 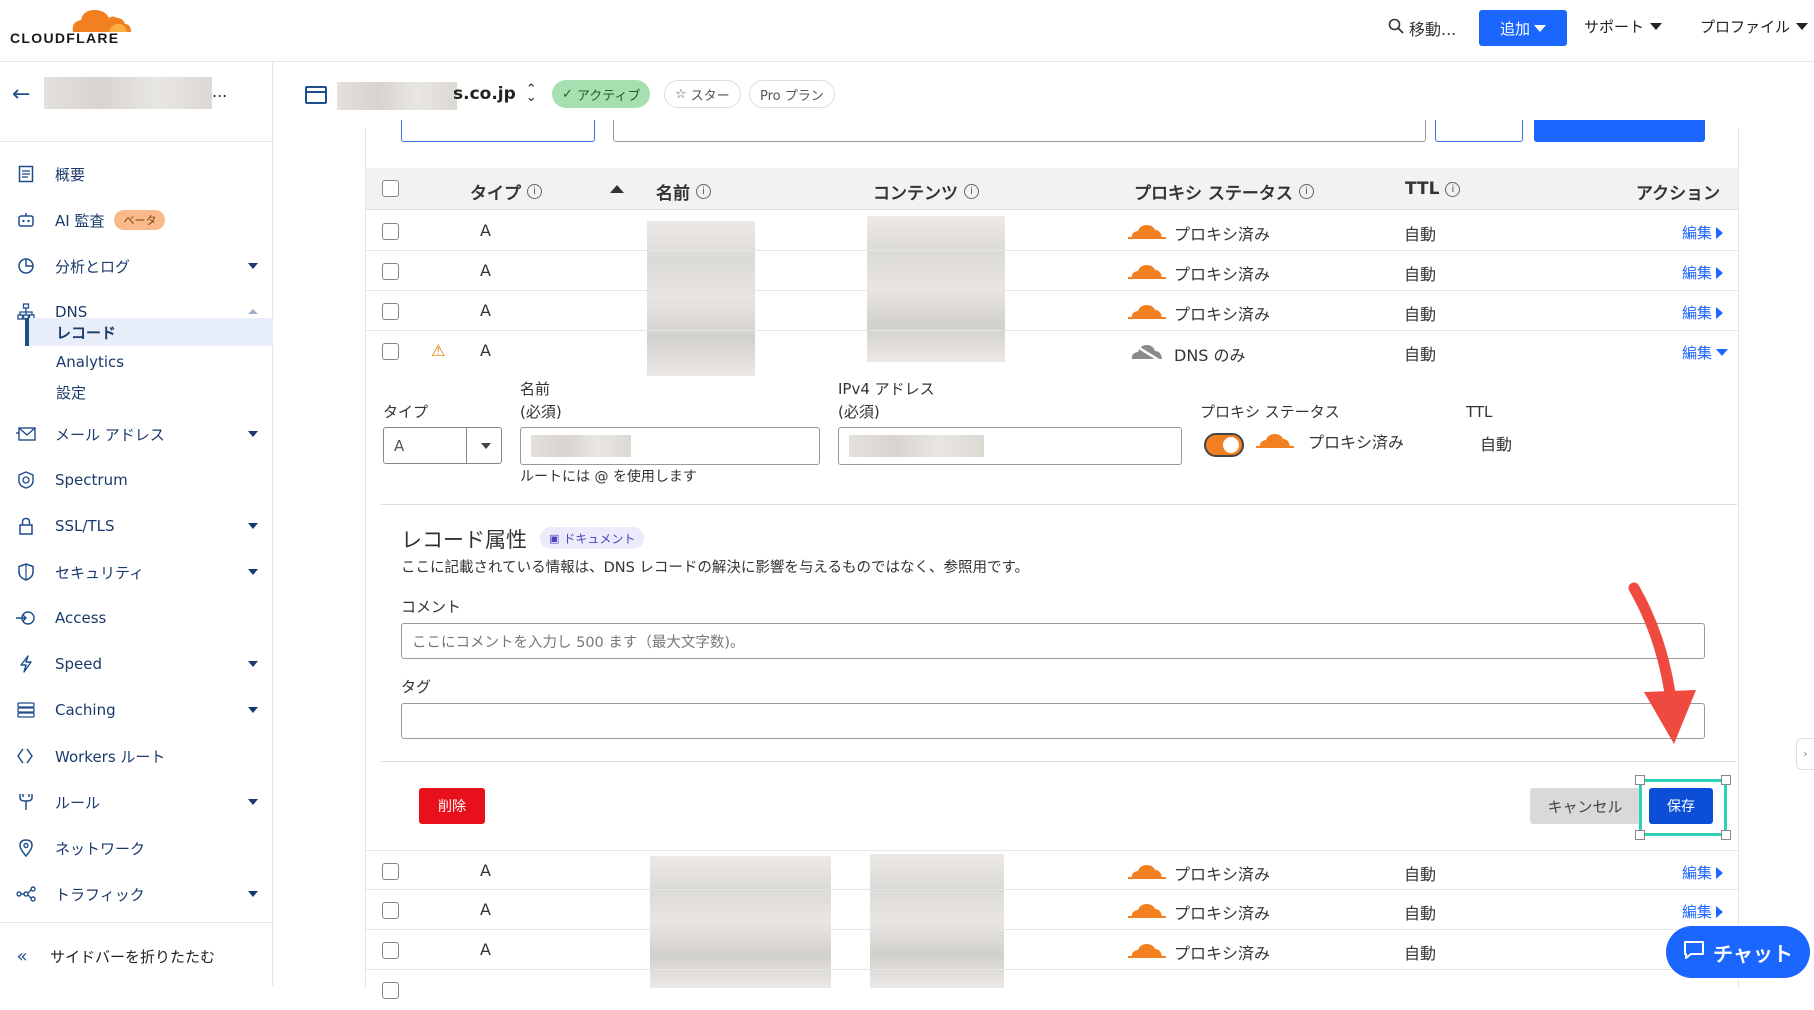 I want to click on sidebar-item-speed: Speed, so click(x=136, y=664).